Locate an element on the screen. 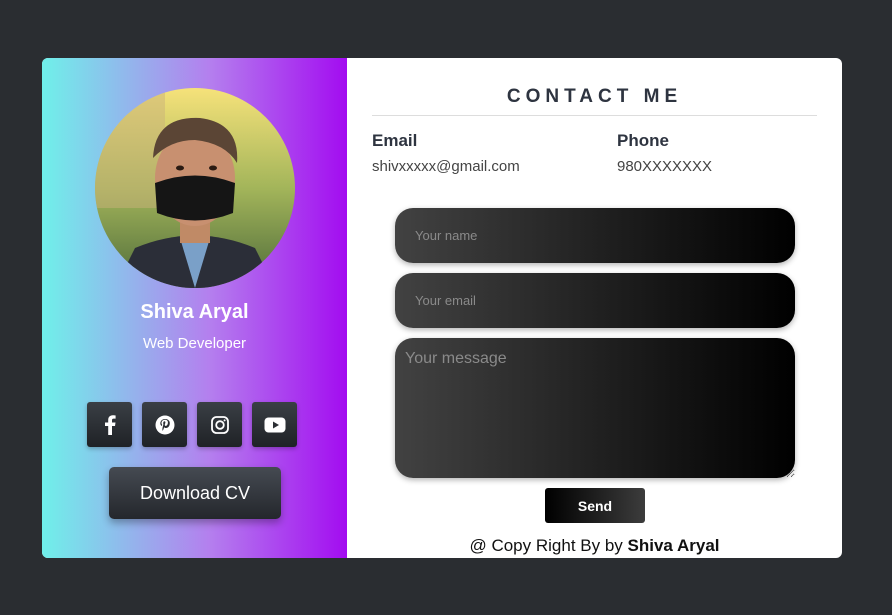 The width and height of the screenshot is (892, 615). avatar is located at coordinates (195, 188).